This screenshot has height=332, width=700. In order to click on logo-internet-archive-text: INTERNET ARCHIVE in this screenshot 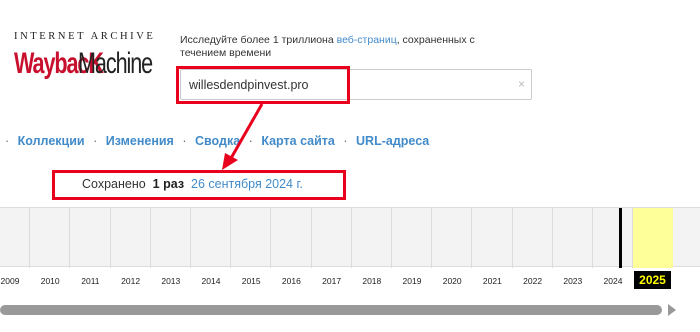, I will do `click(85, 36)`.